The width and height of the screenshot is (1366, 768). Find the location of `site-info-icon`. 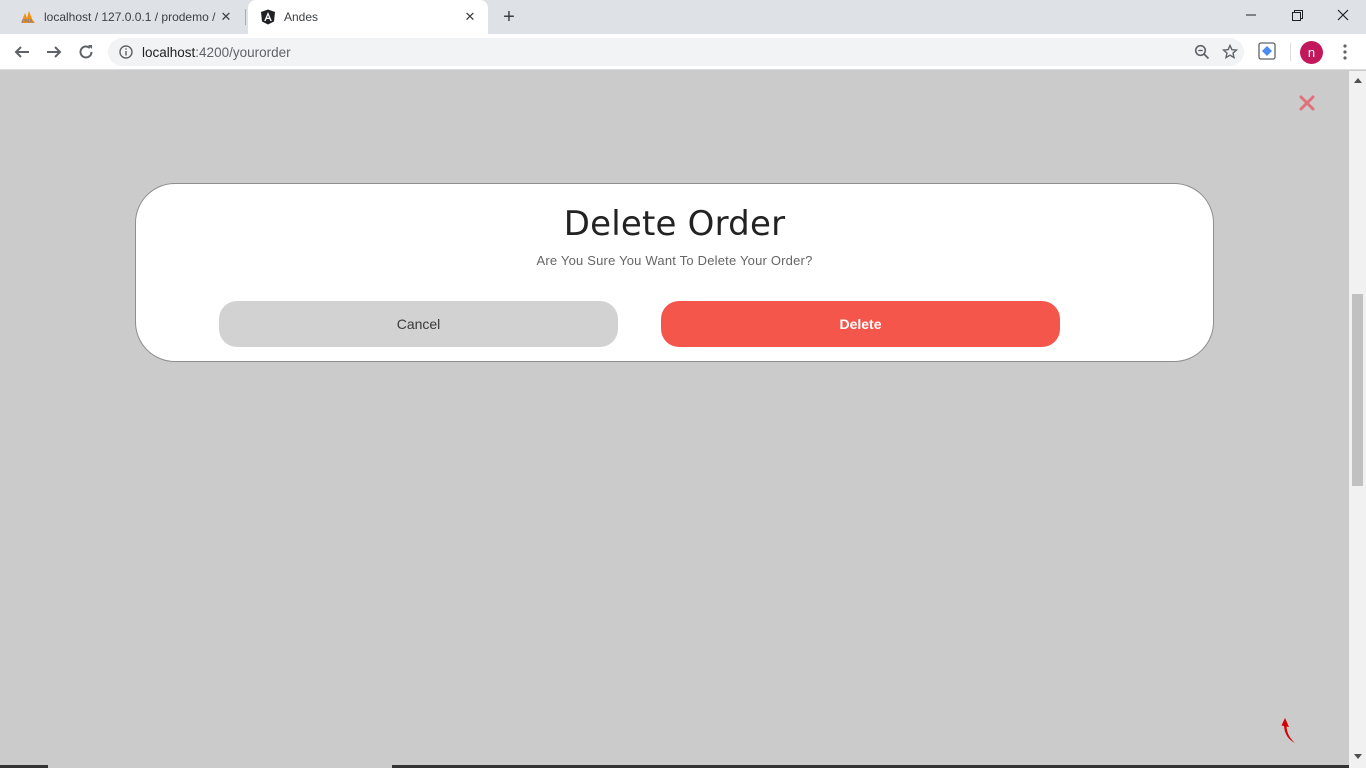

site-info-icon is located at coordinates (126, 52).